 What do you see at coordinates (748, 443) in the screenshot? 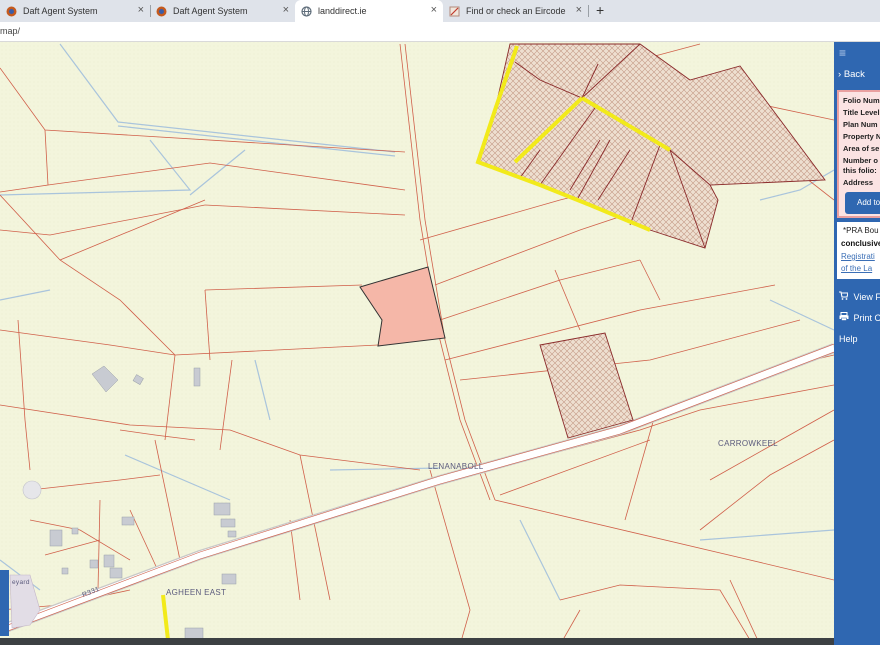
I see `map-label-carrowkeel: CARROWKEEL` at bounding box center [748, 443].